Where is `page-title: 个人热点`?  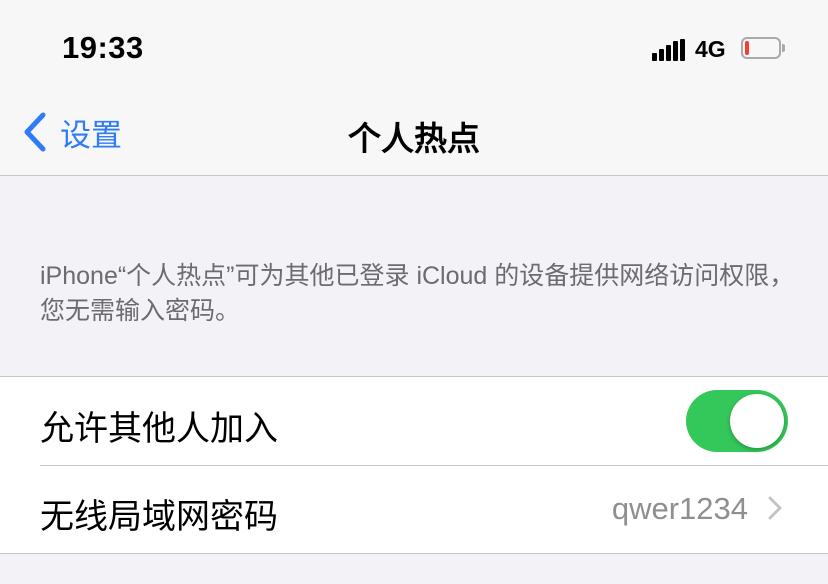
page-title: 个人热点 is located at coordinates (414, 138).